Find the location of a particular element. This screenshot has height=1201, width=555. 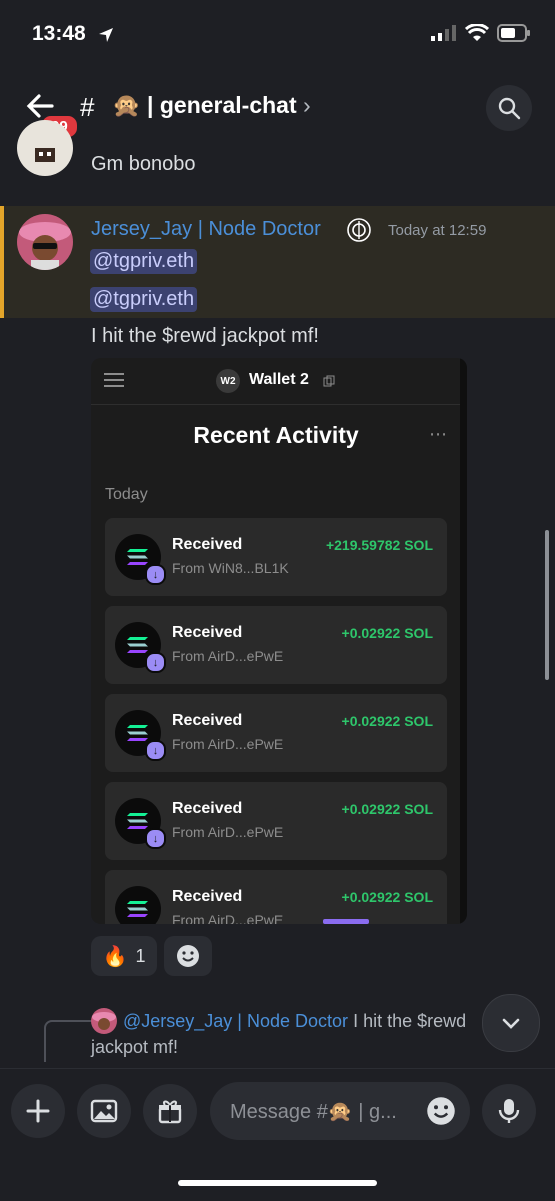

channel-emoji: 🙊 is located at coordinates (126, 105).